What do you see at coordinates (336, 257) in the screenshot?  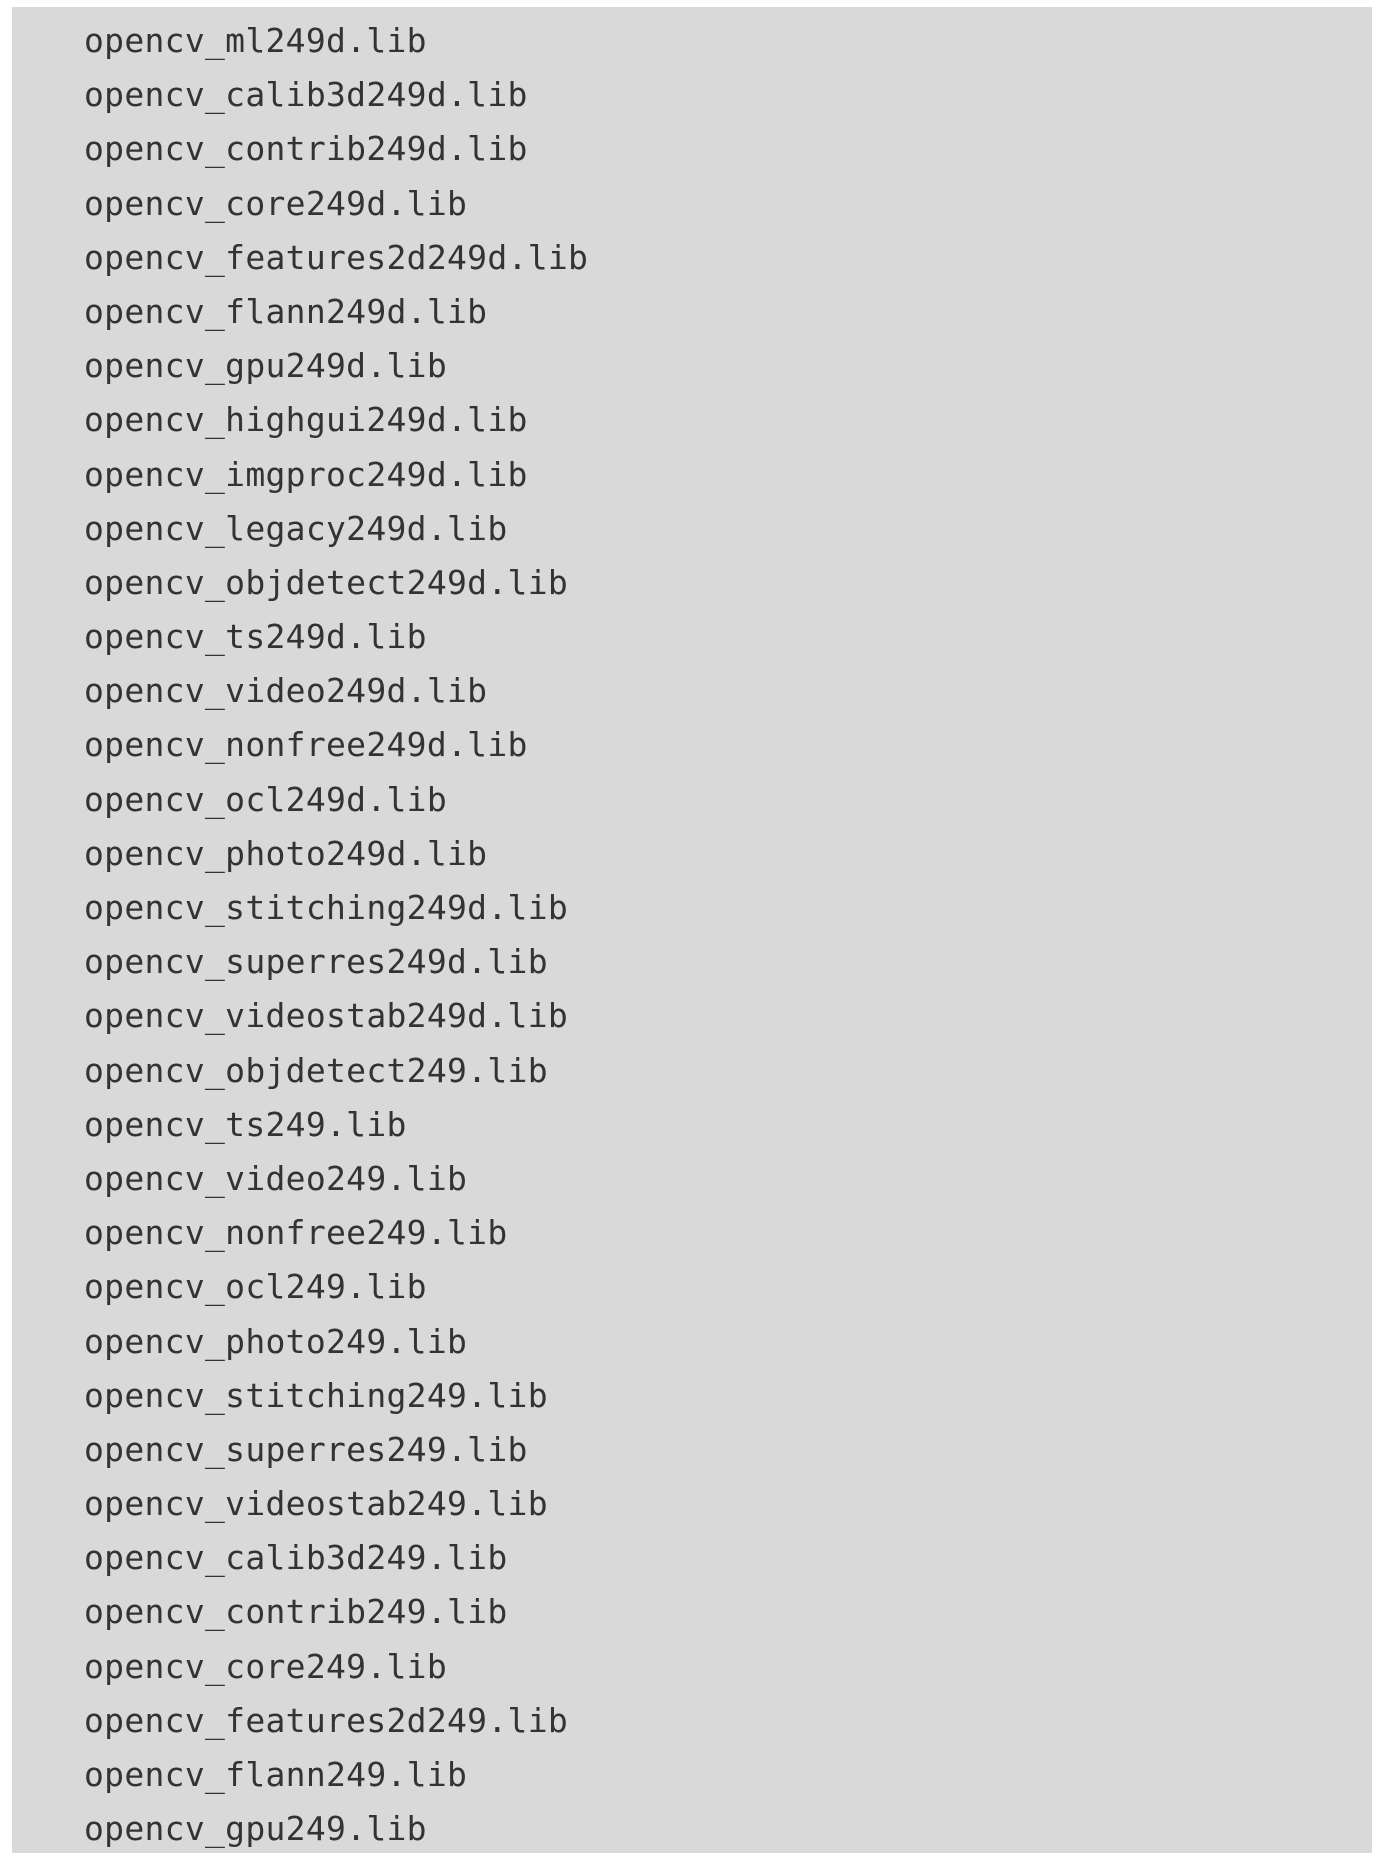 I see `code-line: opencv_features2d249d.lib` at bounding box center [336, 257].